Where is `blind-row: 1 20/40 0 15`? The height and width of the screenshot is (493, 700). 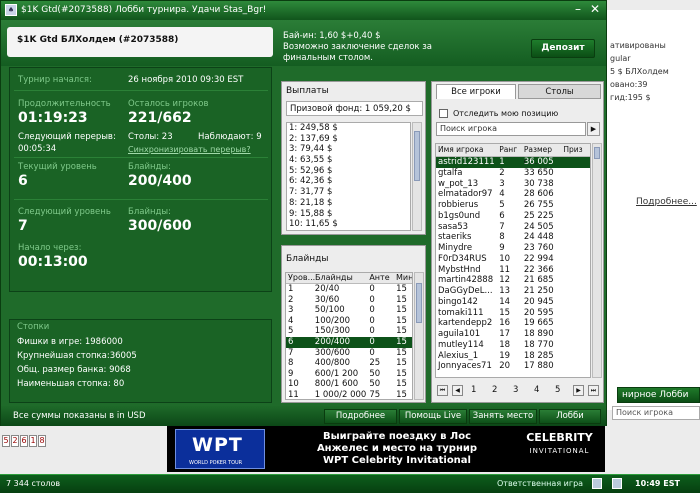
blind-row: 1 20/40 0 15 is located at coordinates (349, 289).